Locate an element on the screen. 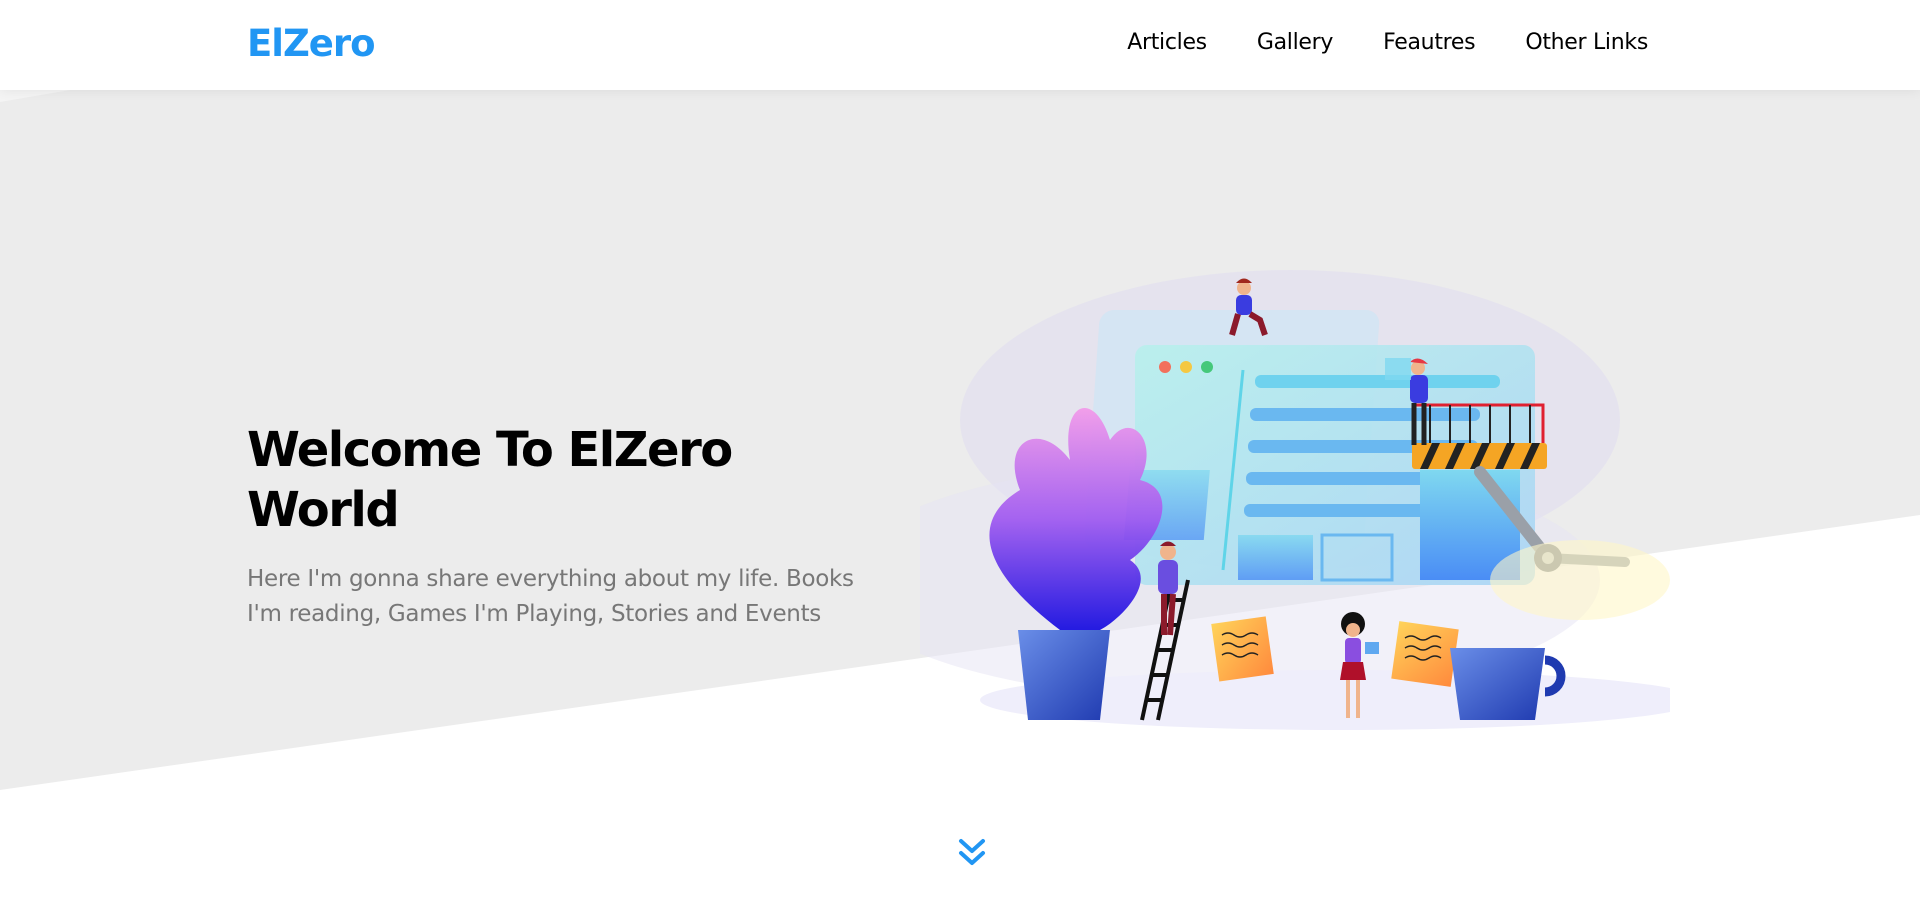 This screenshot has height=913, width=1920. go-down-button is located at coordinates (972, 855).